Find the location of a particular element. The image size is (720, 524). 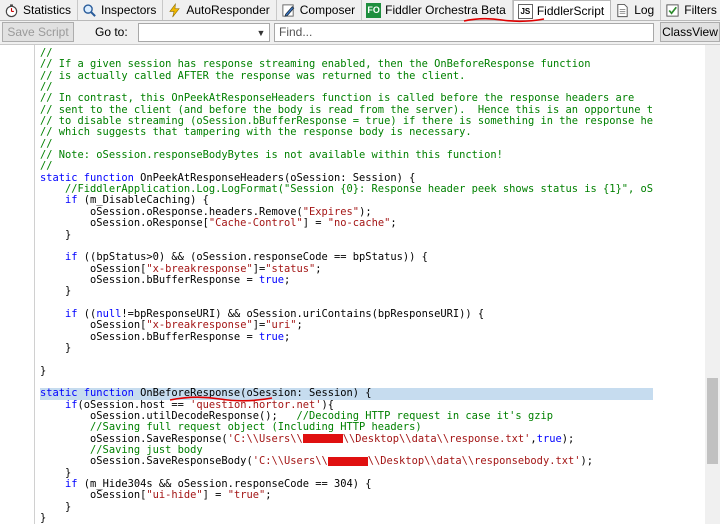

code-token: "no-cache" is located at coordinates (359, 223).